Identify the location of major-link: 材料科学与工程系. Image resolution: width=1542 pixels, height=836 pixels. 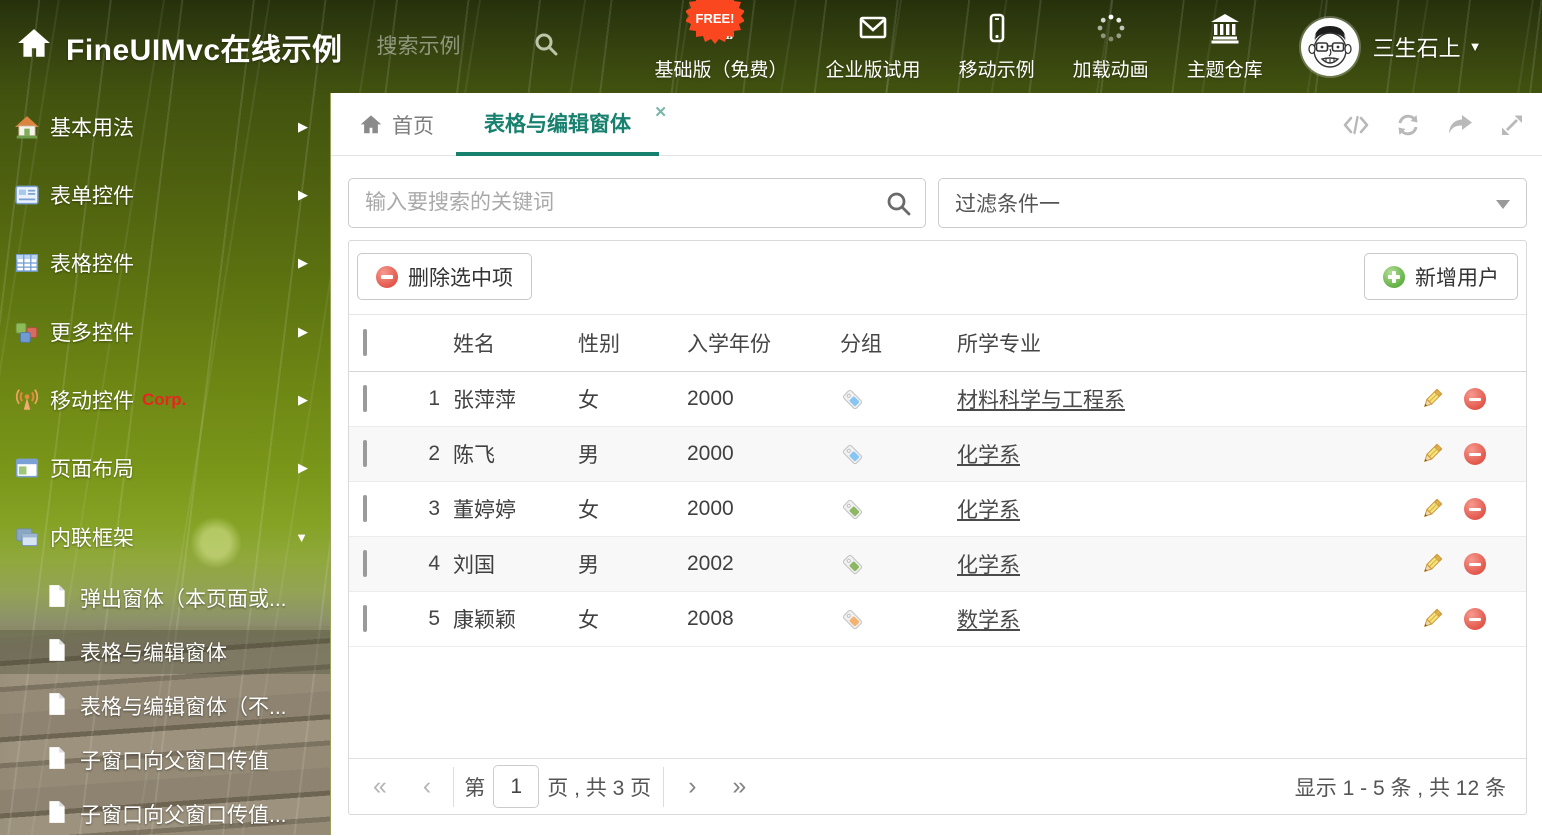
(1041, 400).